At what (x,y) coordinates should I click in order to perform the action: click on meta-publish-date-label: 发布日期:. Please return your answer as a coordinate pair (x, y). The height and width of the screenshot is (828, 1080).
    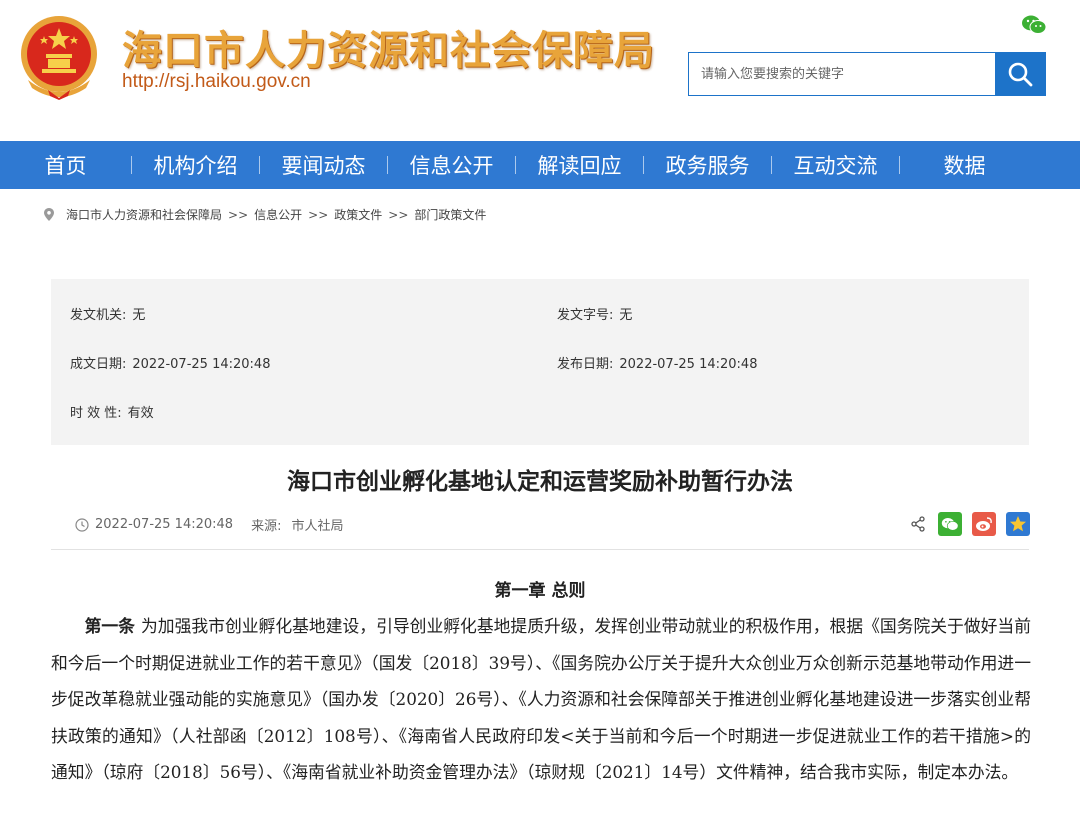
    Looking at the image, I should click on (585, 364).